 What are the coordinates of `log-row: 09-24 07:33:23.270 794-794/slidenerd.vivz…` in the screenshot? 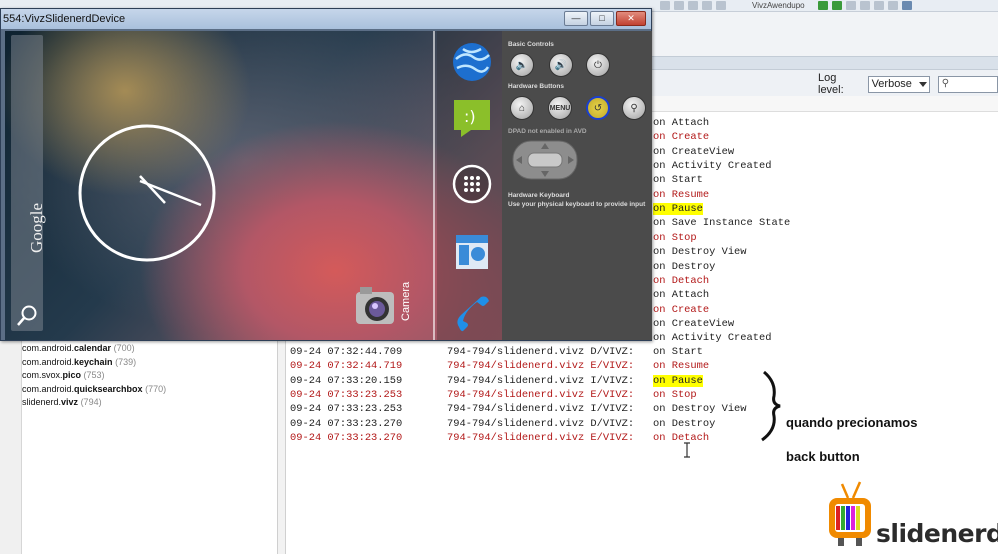 It's located at (499, 438).